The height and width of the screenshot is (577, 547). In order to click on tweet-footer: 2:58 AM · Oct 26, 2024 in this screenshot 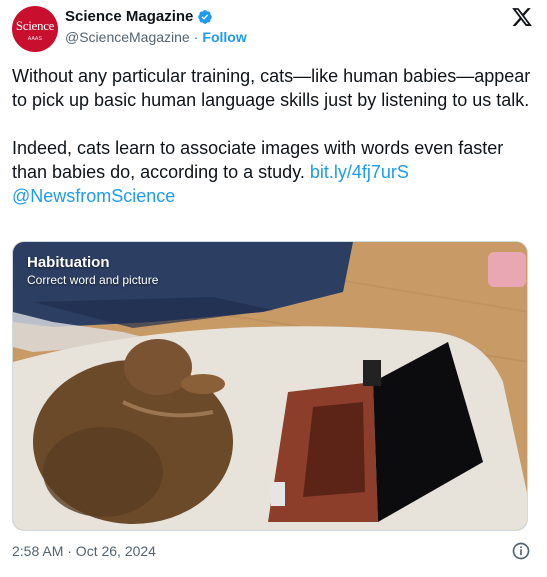, I will do `click(273, 551)`.